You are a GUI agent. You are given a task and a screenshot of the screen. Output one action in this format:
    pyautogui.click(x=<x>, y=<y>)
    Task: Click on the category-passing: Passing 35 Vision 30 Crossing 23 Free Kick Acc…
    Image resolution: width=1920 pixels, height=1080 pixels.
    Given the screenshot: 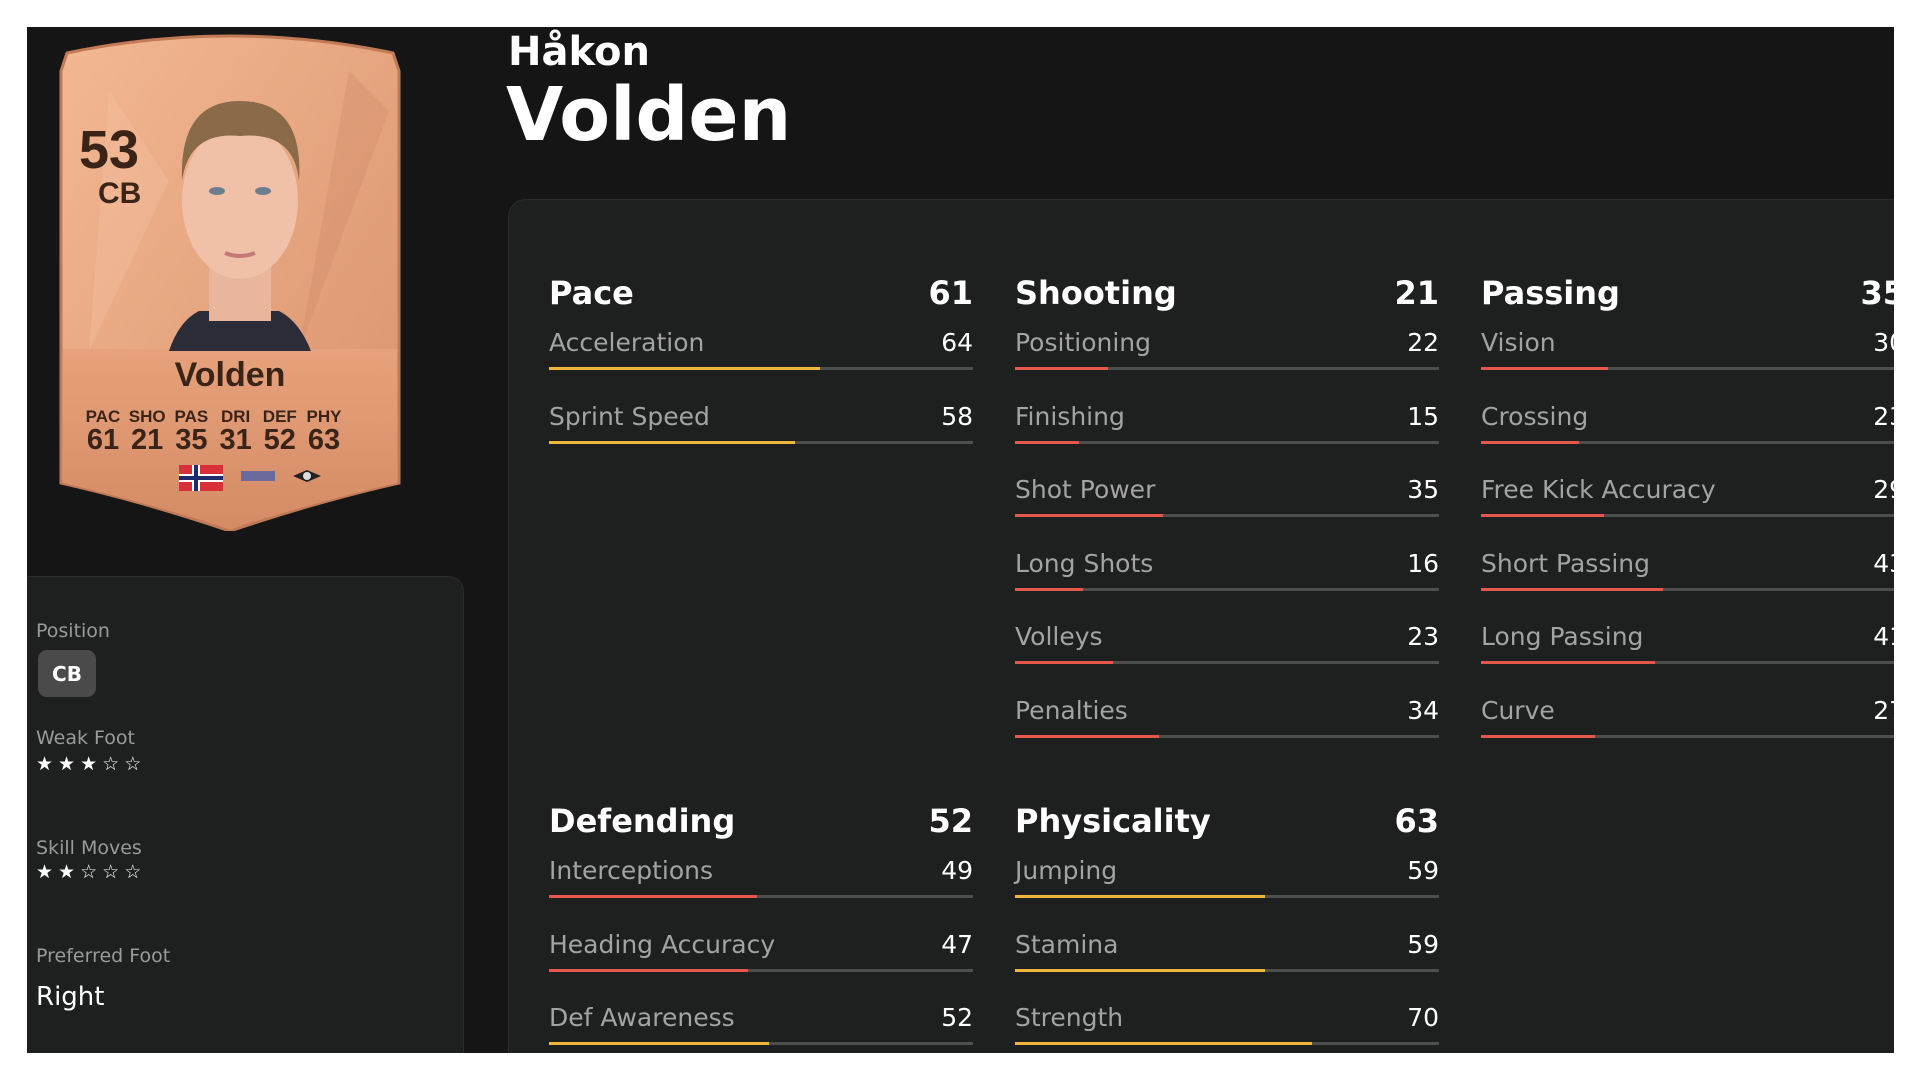 What is the action you would take?
    pyautogui.click(x=1687, y=516)
    